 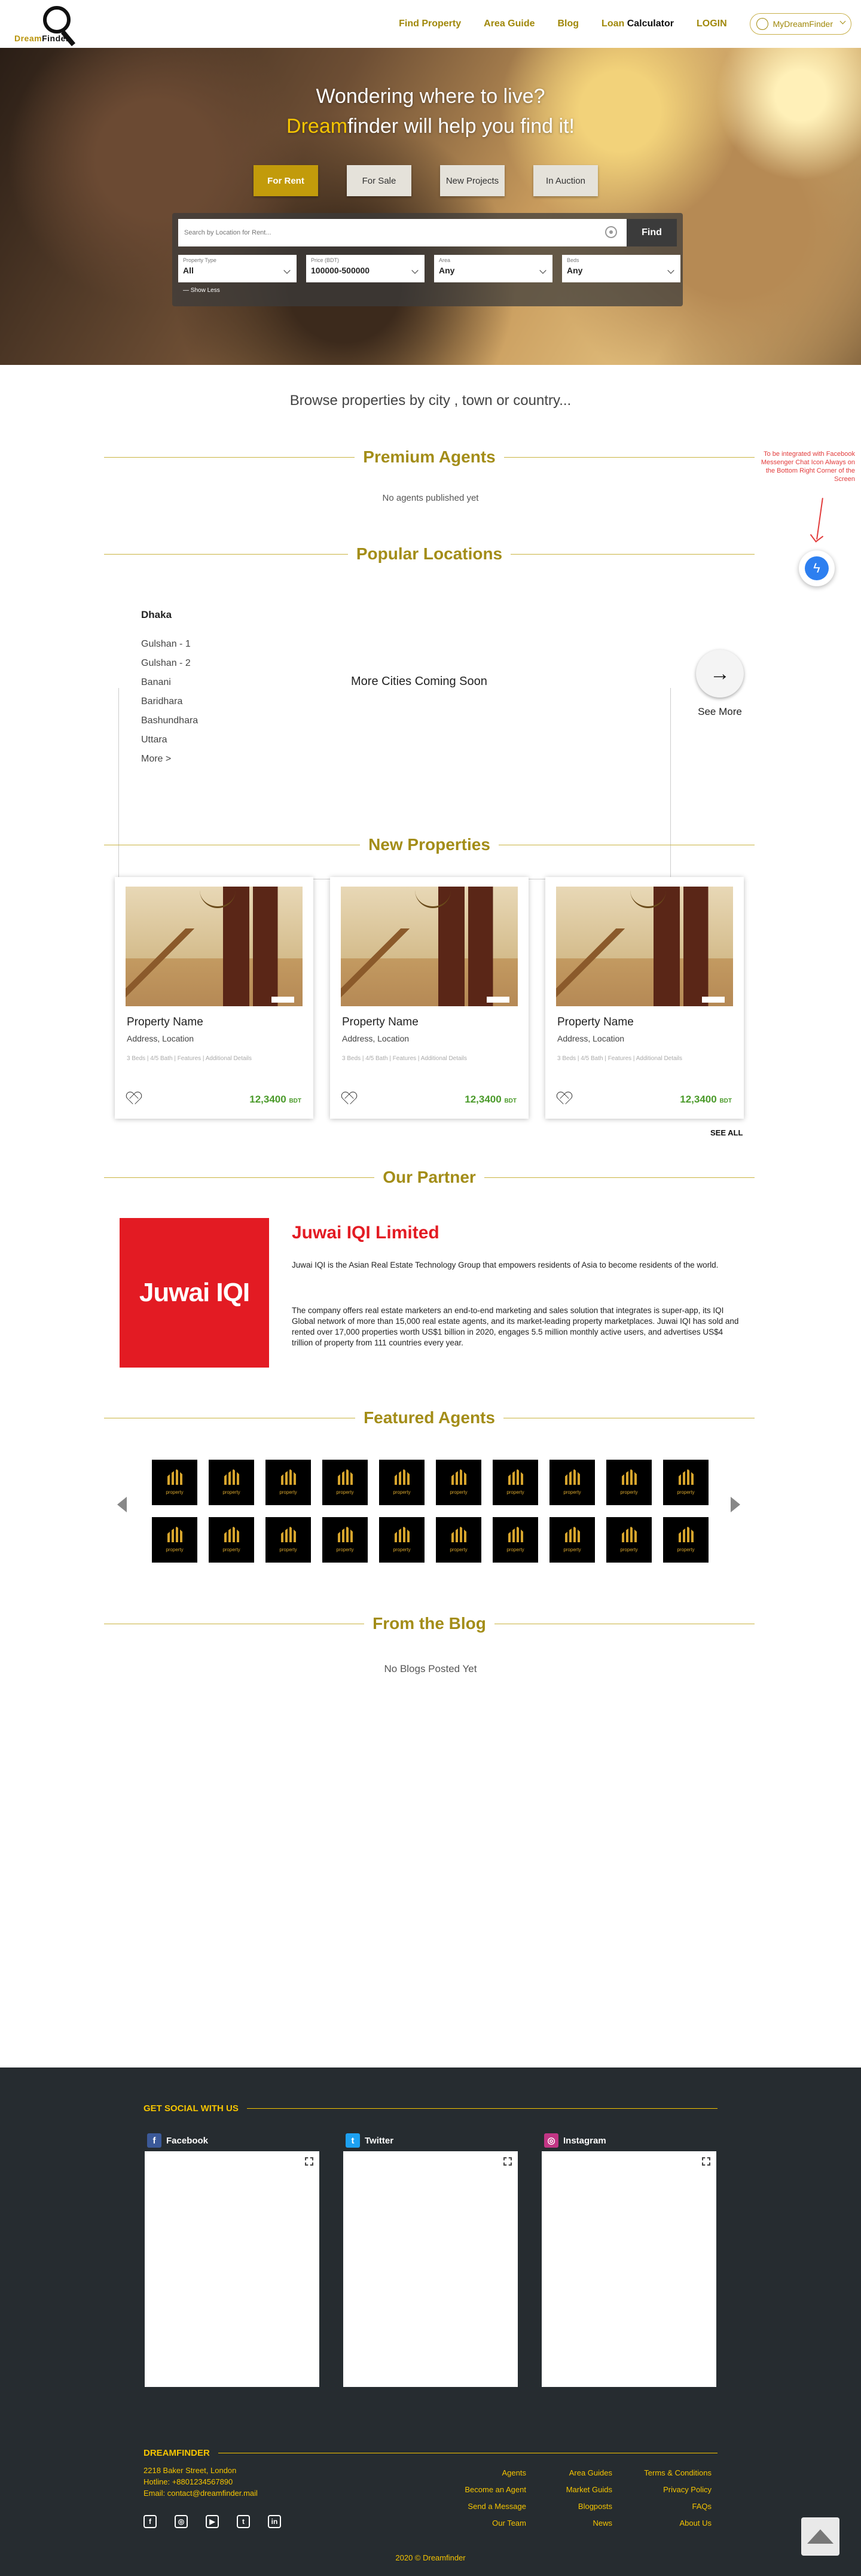 What do you see at coordinates (720, 712) in the screenshot?
I see `see-more-label: See More` at bounding box center [720, 712].